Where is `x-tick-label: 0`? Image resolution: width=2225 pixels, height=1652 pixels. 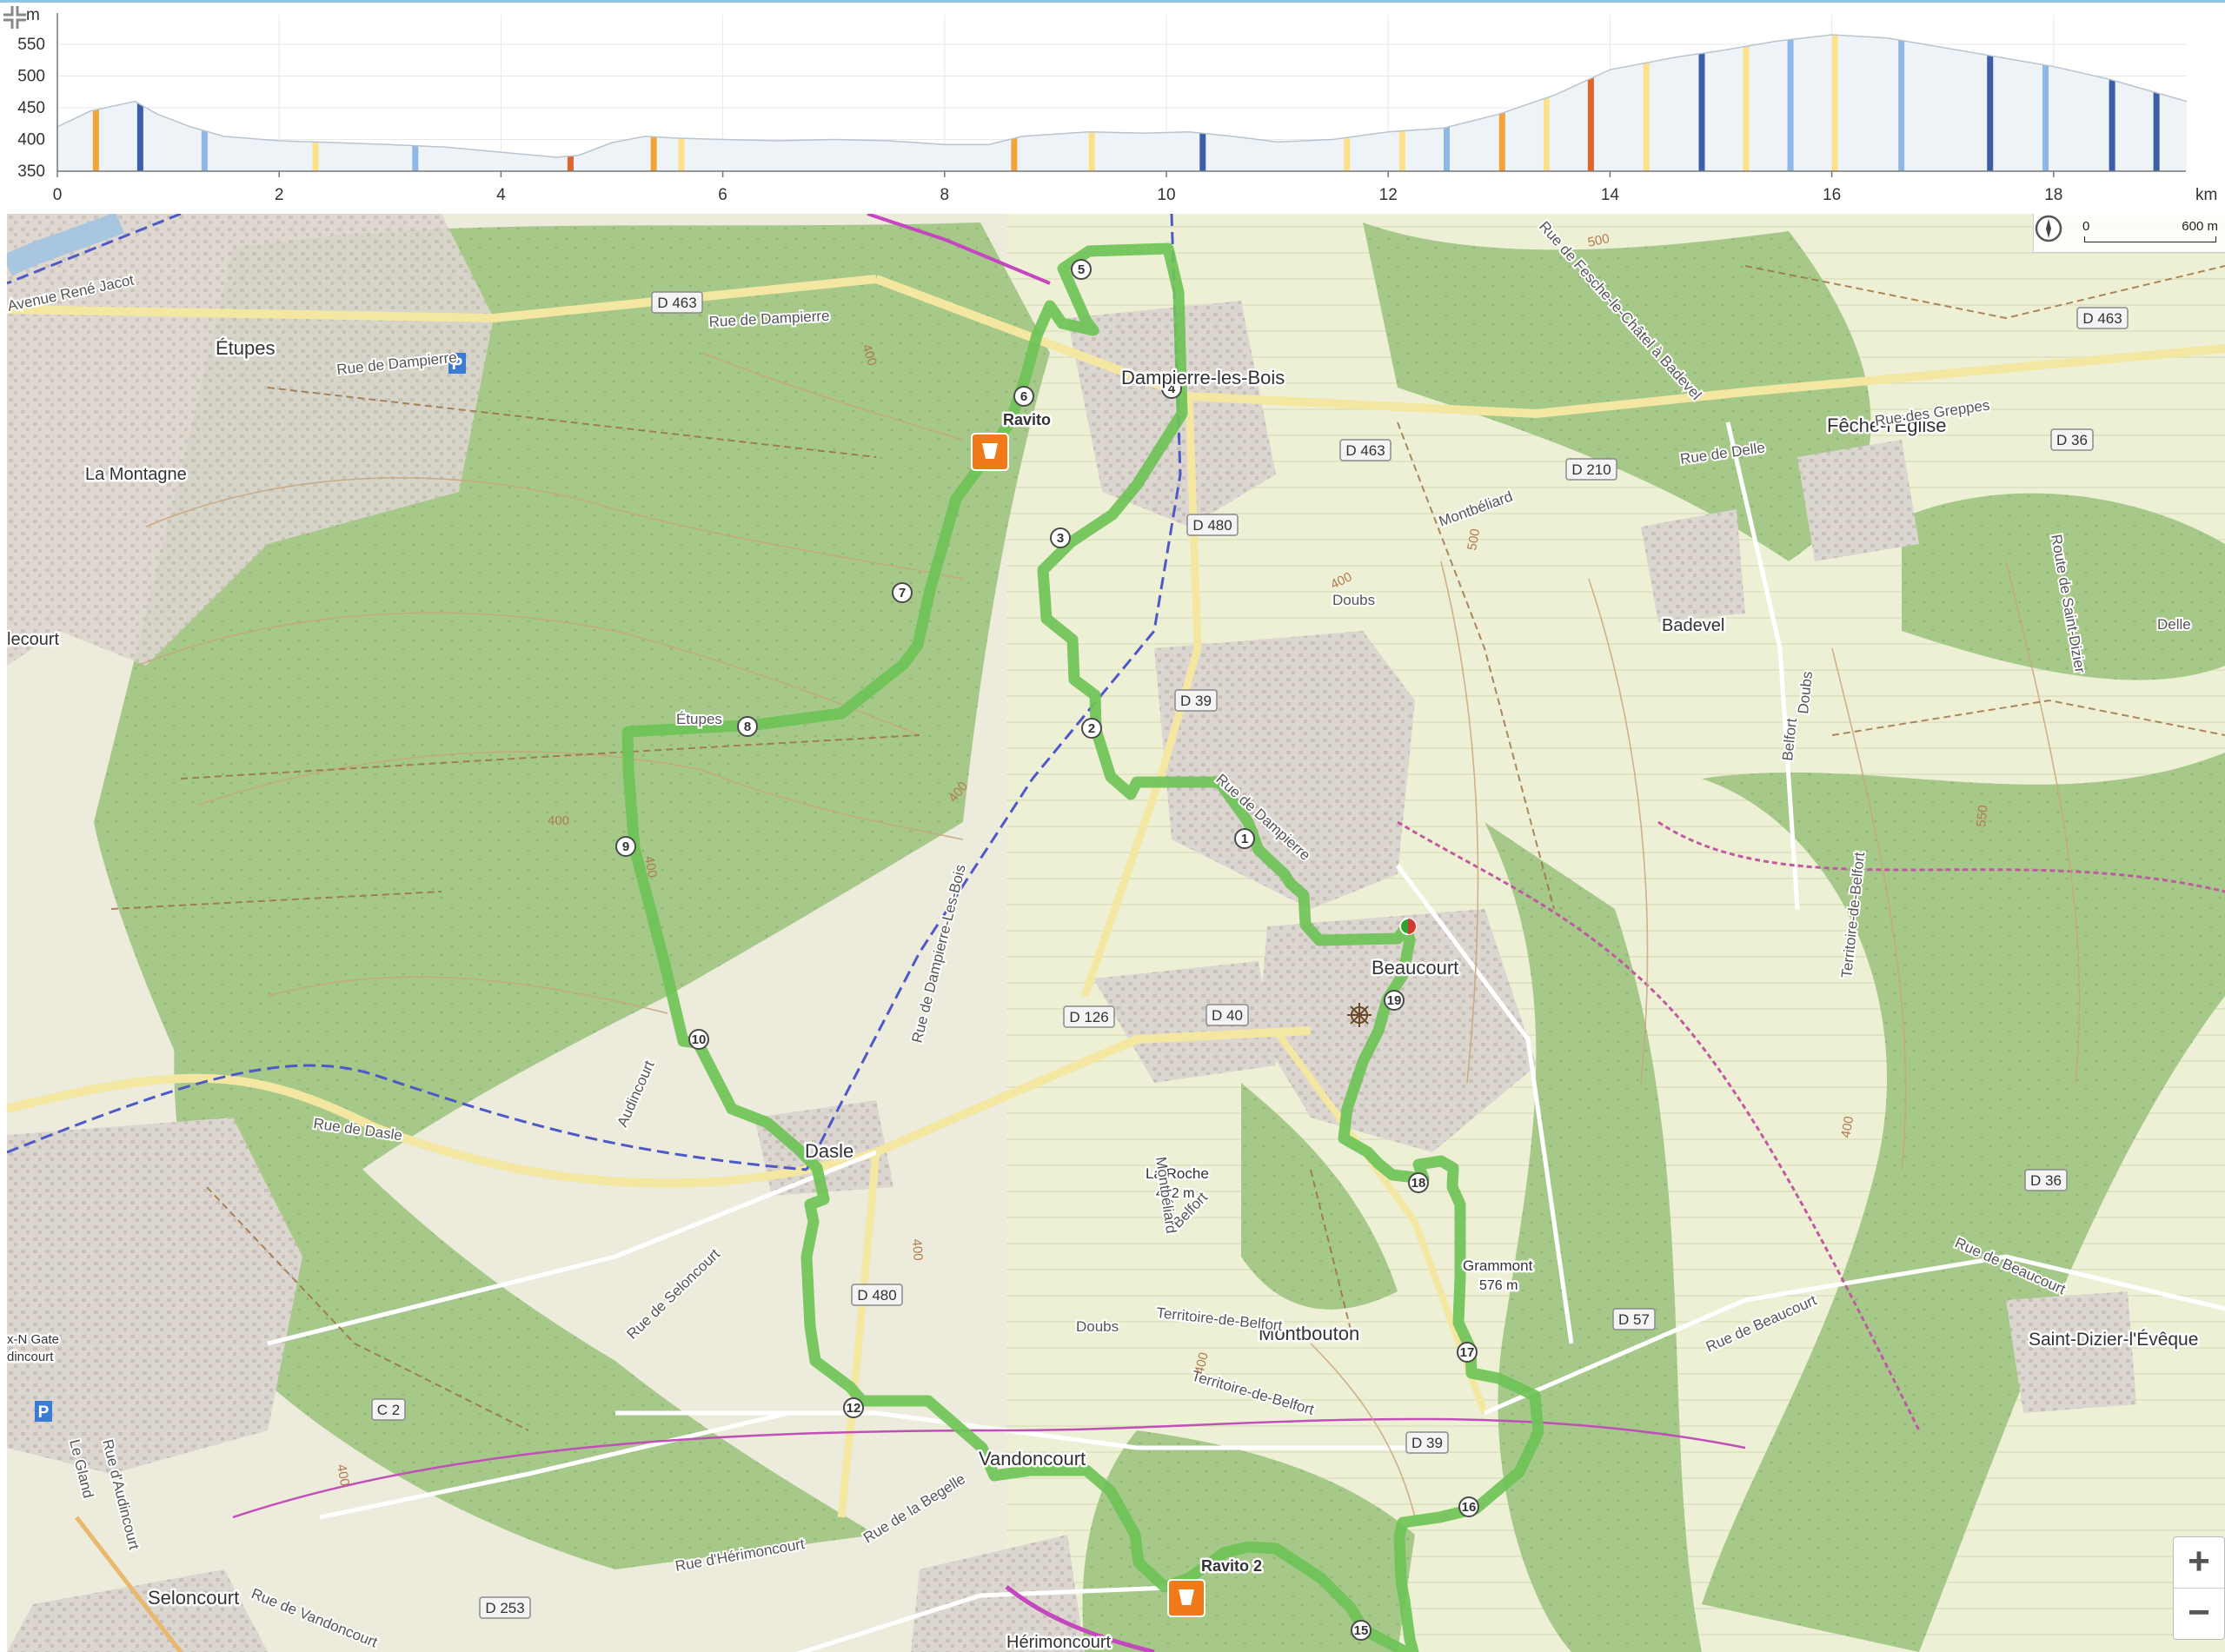
x-tick-label: 0 is located at coordinates (58, 195).